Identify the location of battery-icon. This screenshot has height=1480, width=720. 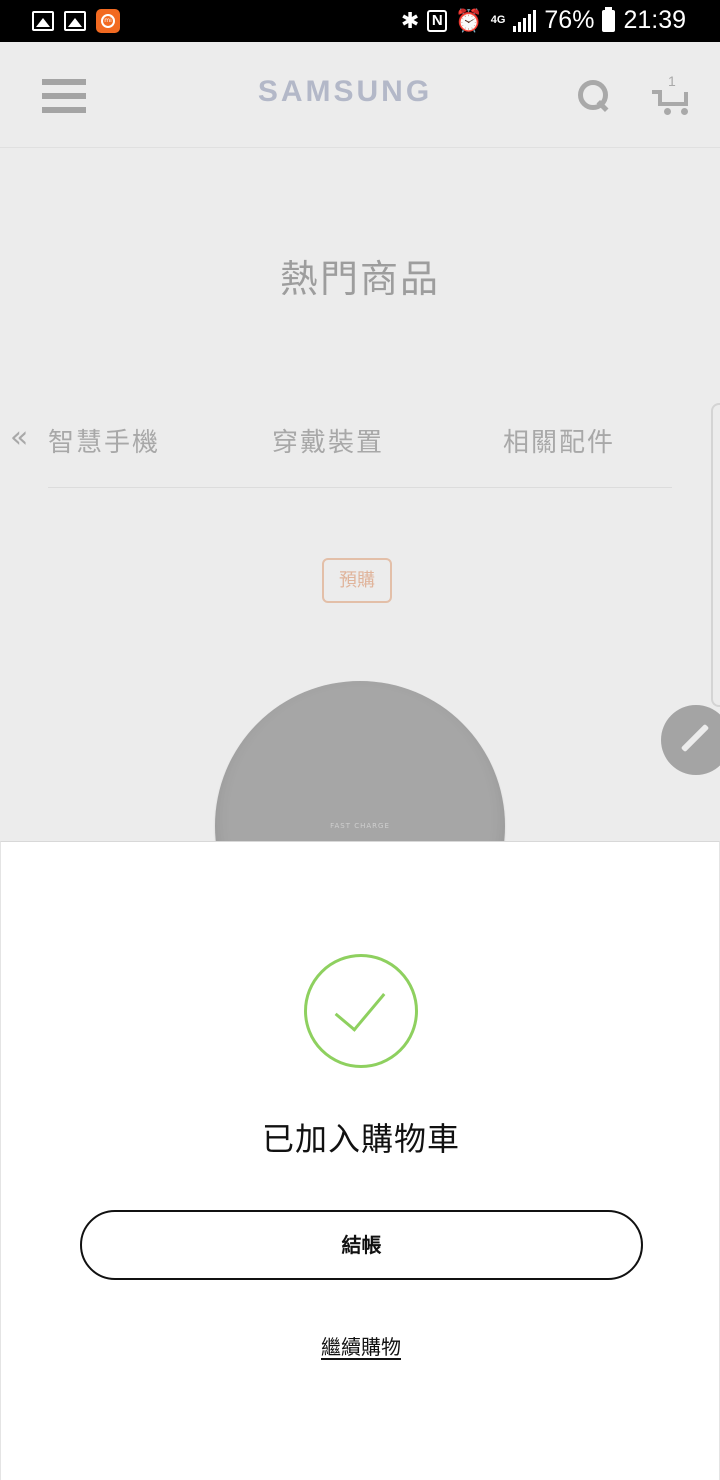
(609, 19).